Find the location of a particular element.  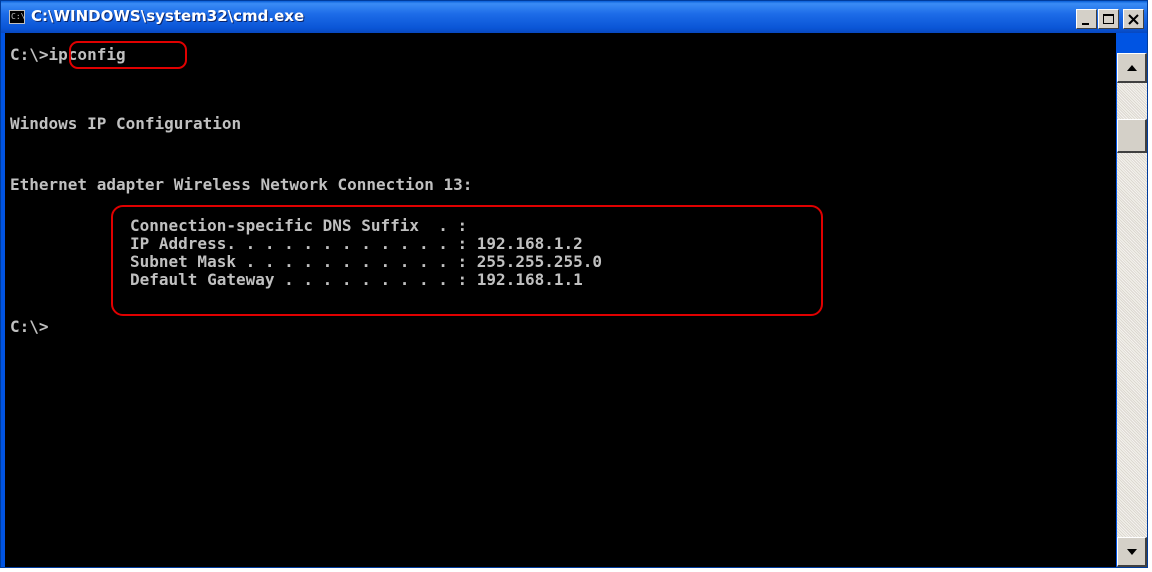

scroll-down-icon is located at coordinates (1132, 552).